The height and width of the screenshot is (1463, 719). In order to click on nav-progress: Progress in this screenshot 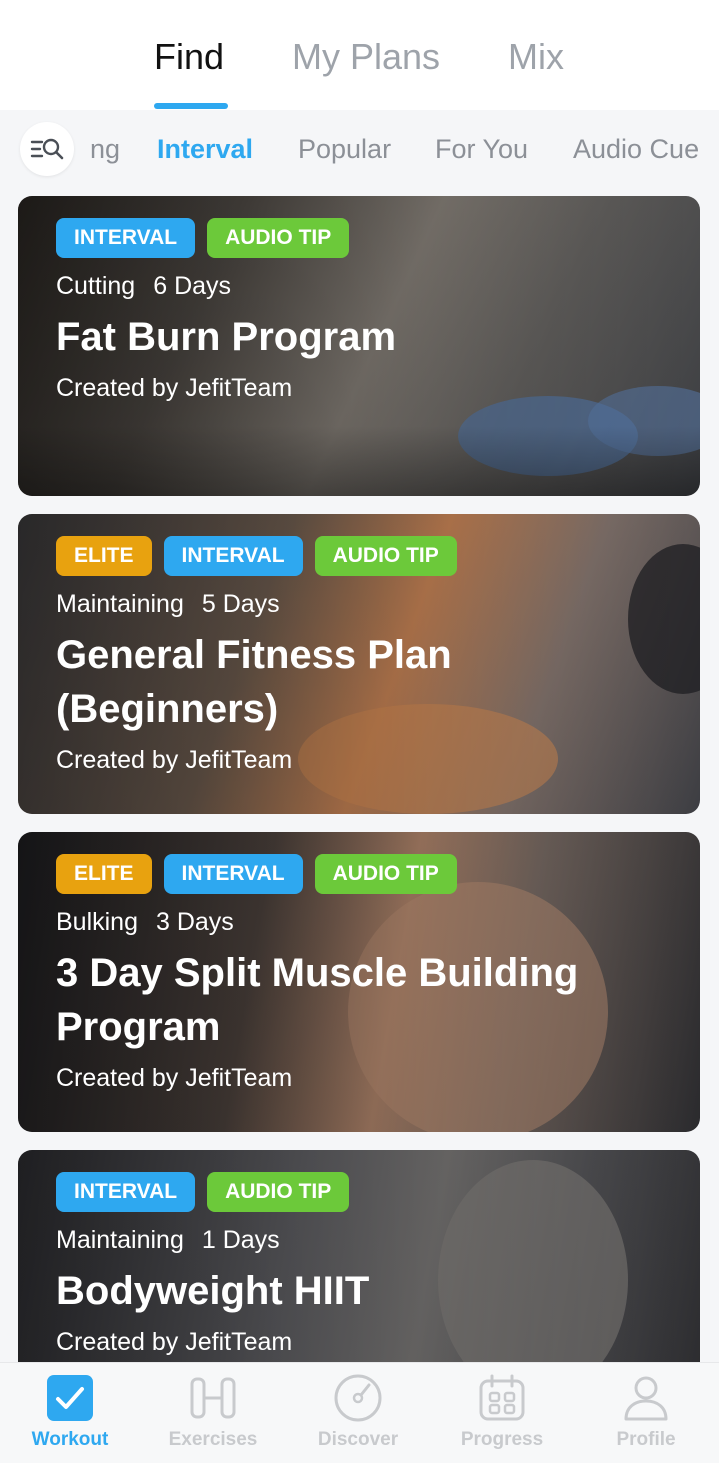, I will do `click(502, 1413)`.